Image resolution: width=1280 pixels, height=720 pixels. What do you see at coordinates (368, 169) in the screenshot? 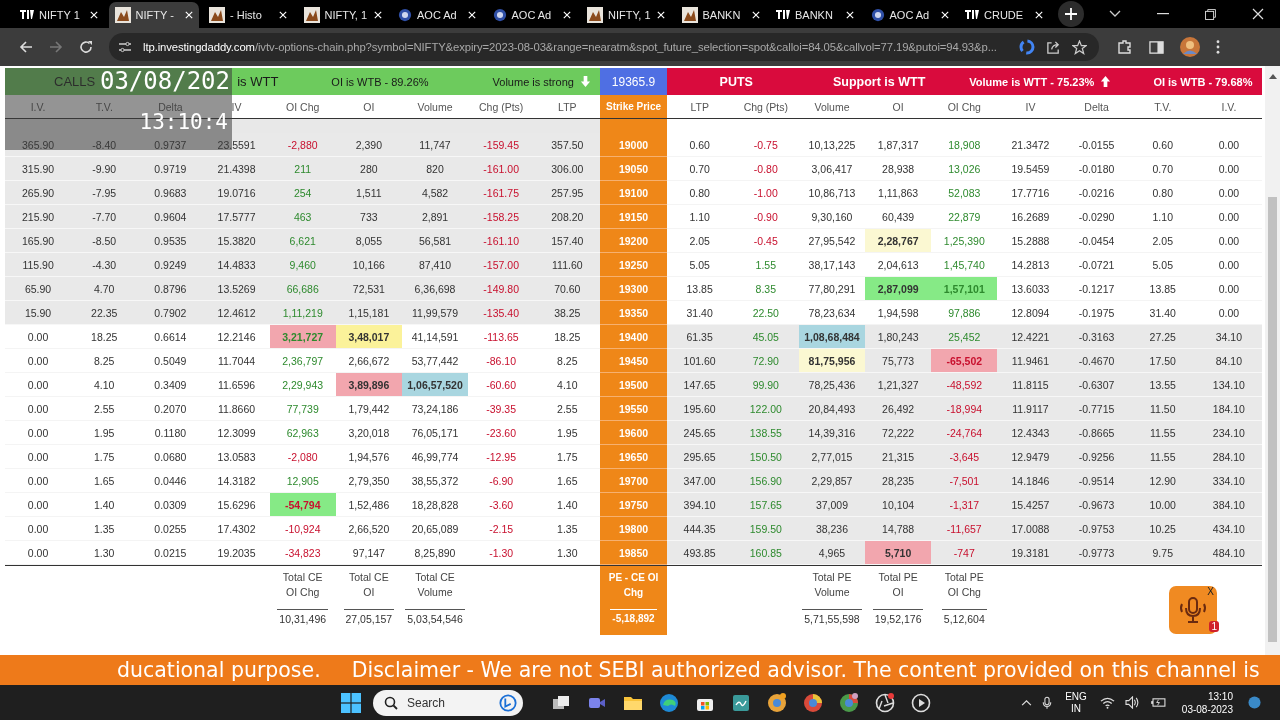
I see `table-cell: 280` at bounding box center [368, 169].